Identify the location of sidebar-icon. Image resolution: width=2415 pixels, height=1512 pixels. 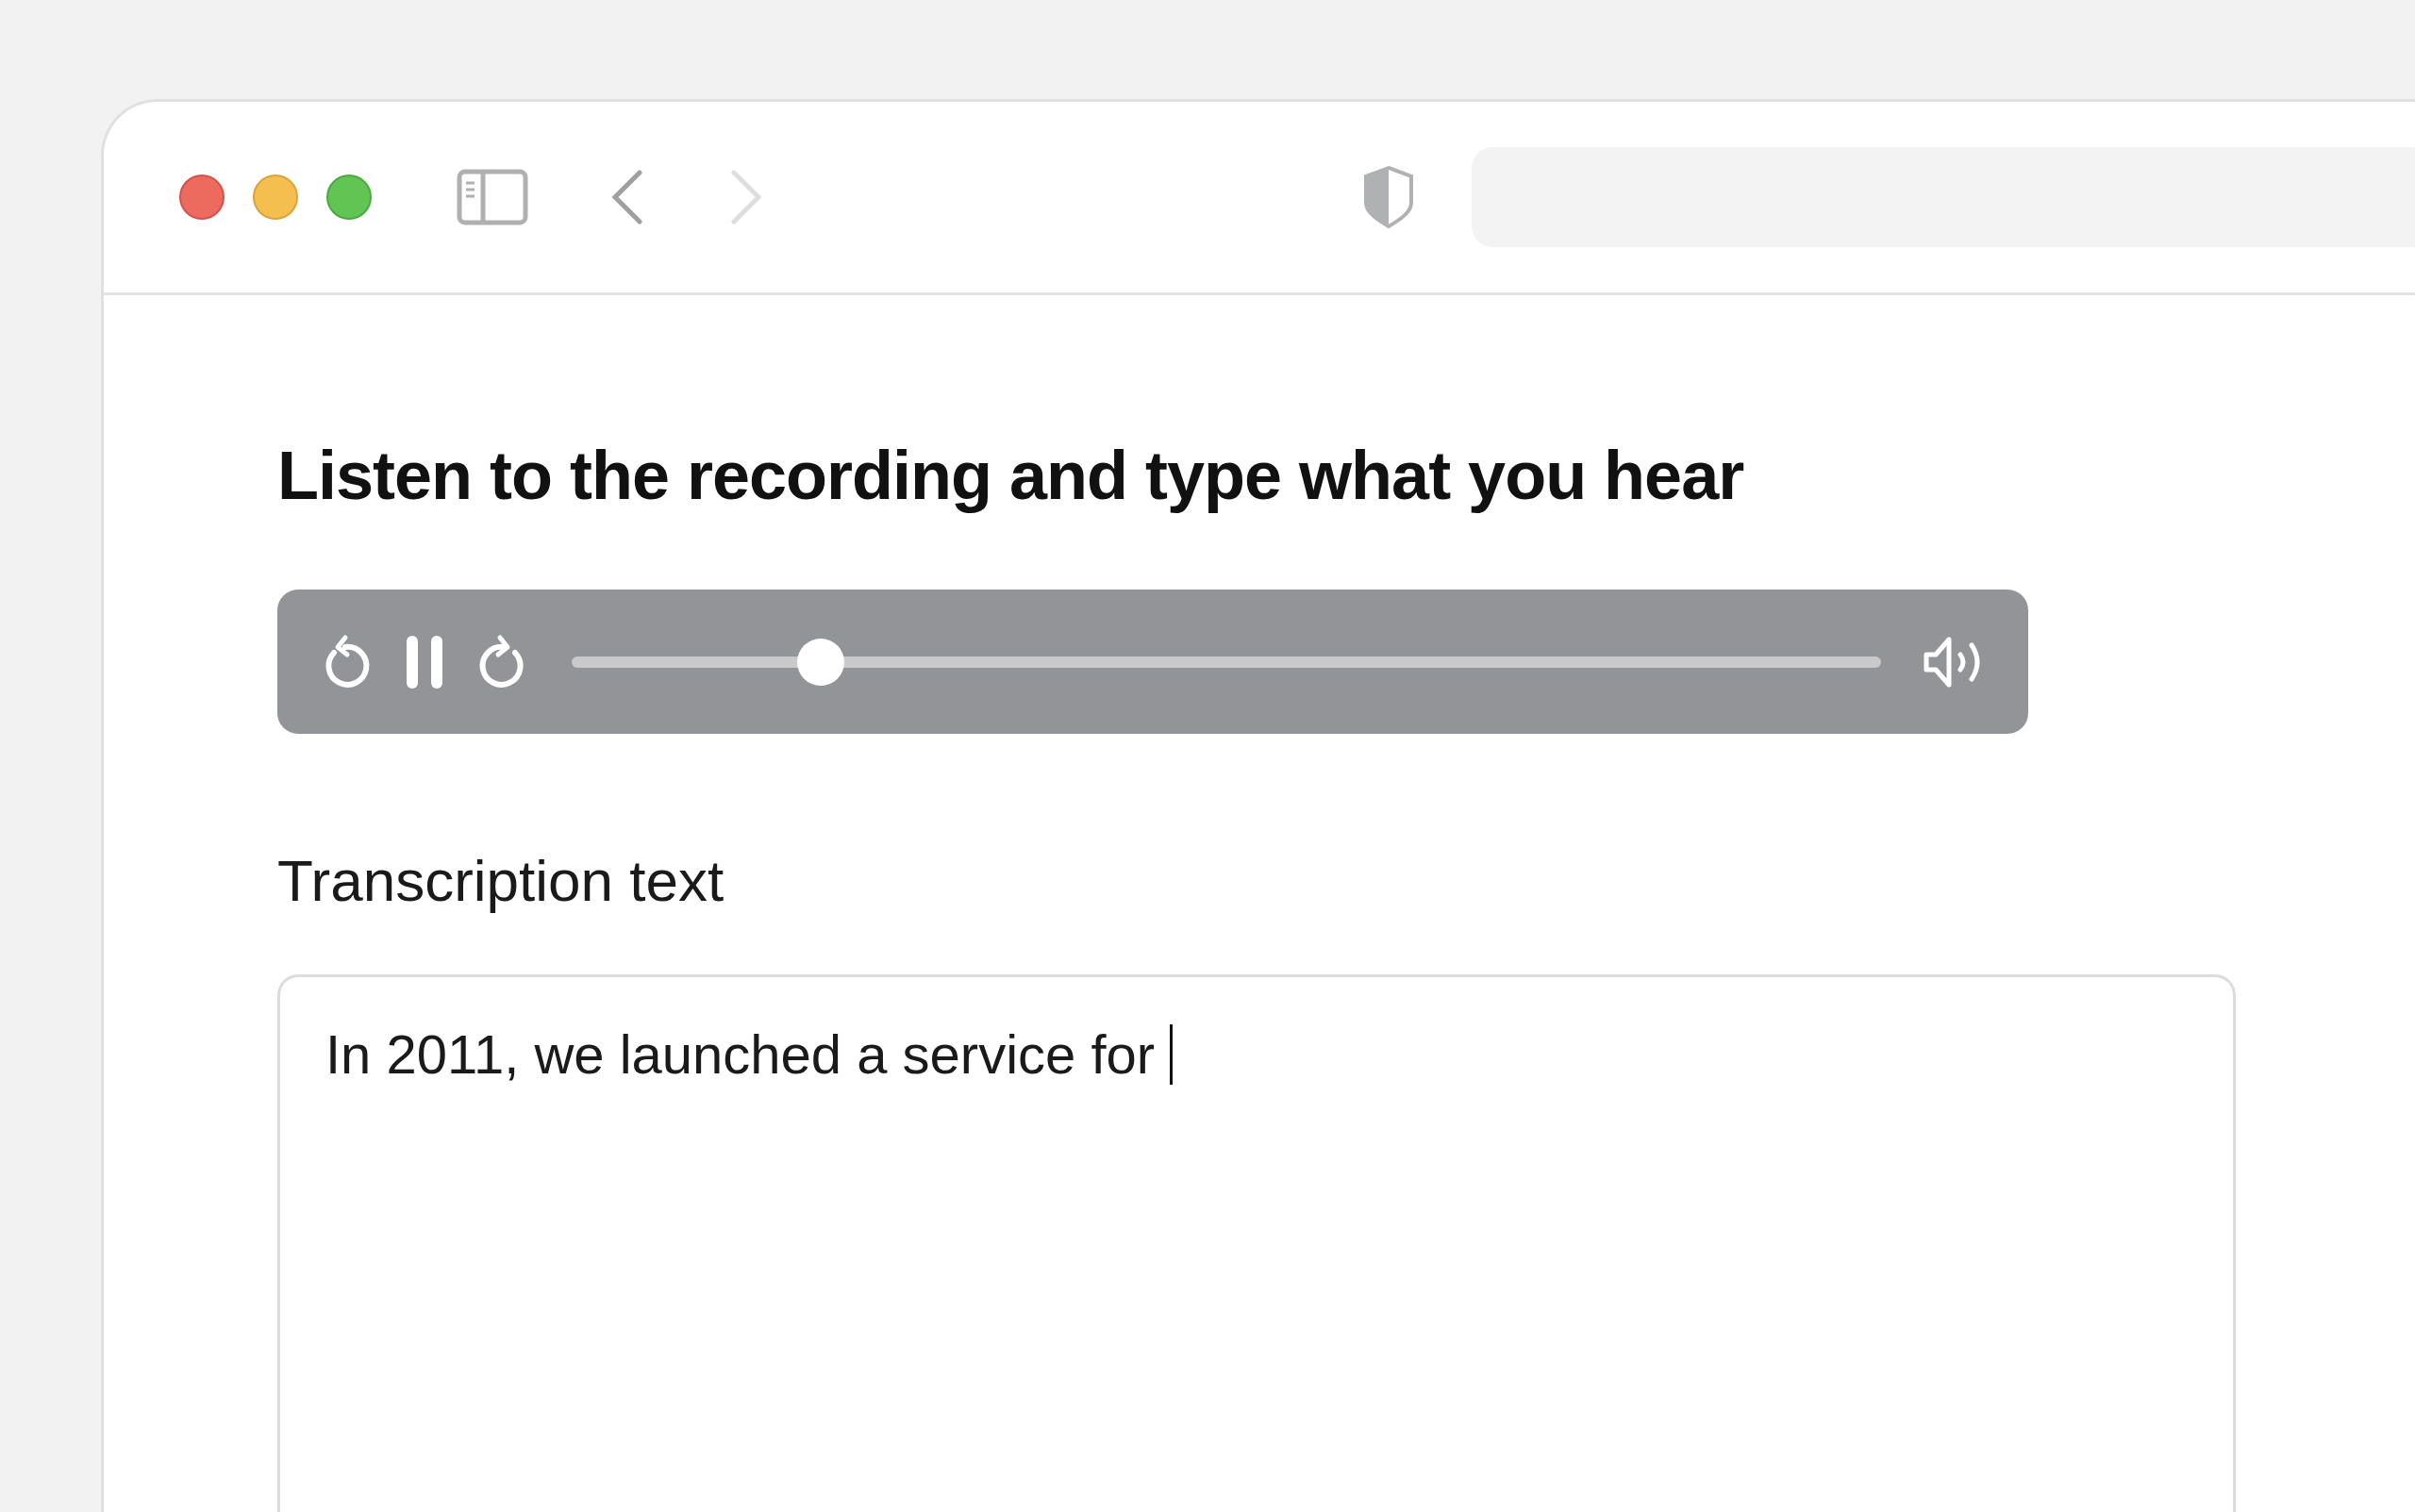
(492, 197).